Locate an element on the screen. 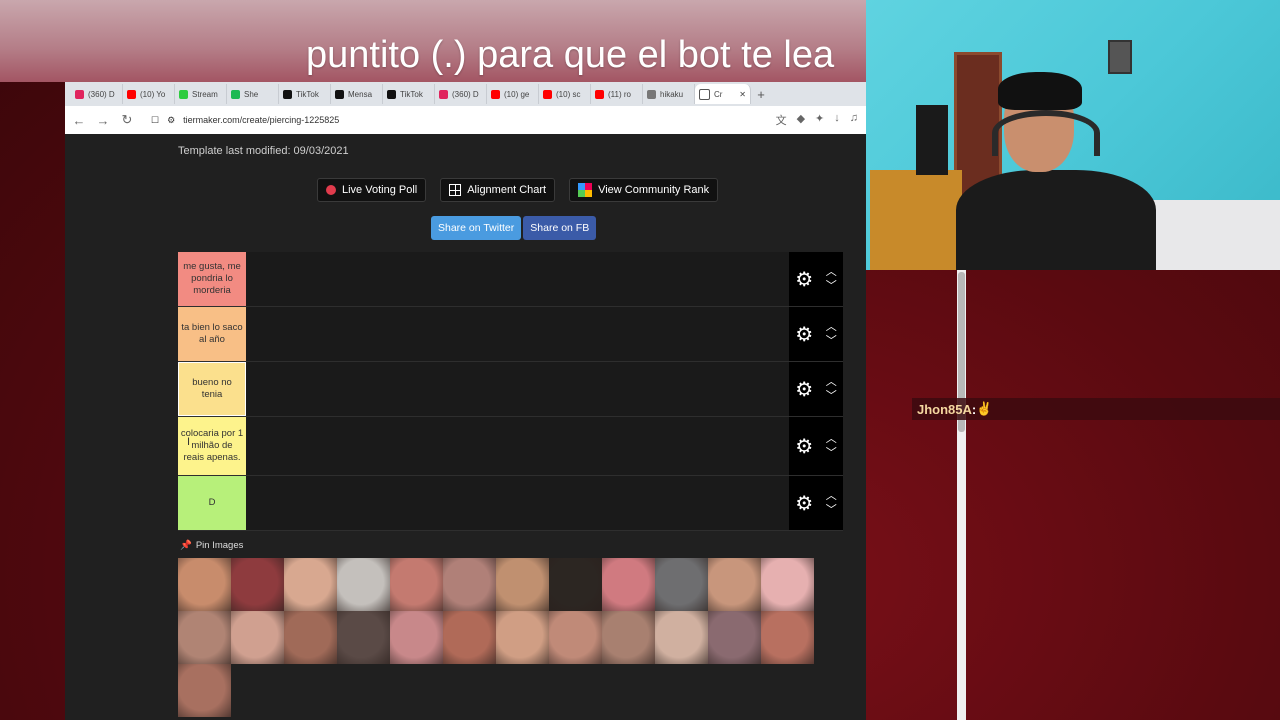  community-rank-button: View Community Rank is located at coordinates (644, 190).